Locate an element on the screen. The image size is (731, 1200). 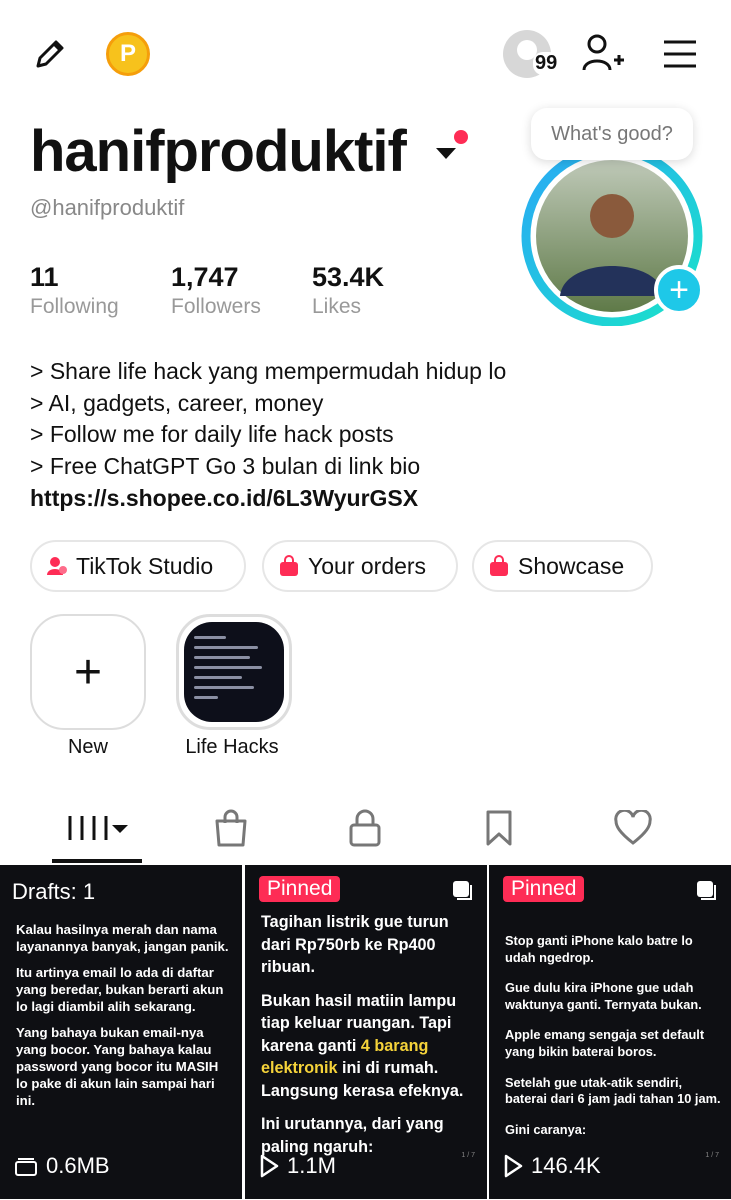
tab-shop is located at coordinates (231, 828).